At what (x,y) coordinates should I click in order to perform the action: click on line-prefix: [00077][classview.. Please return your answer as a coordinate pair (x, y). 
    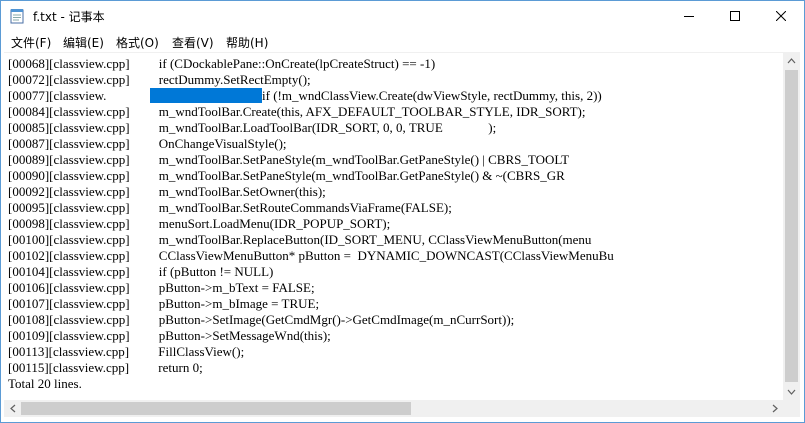
    Looking at the image, I should click on (57, 95).